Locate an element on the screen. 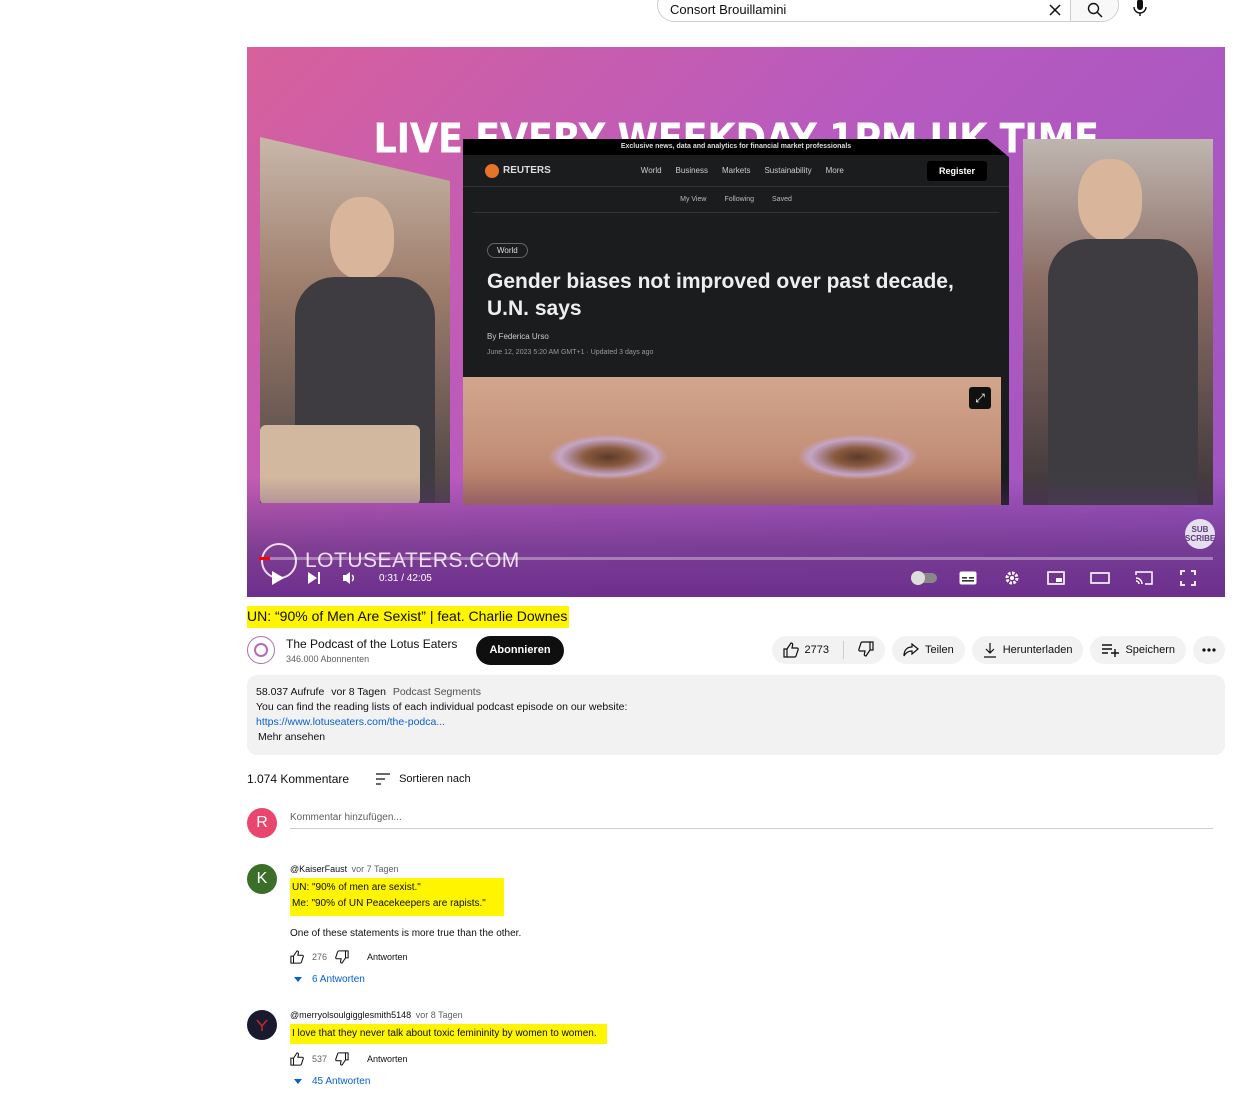 Image resolution: width=1235 pixels, height=1101 pixels. comment-actions: 537 Antworten is located at coordinates (448, 1059).